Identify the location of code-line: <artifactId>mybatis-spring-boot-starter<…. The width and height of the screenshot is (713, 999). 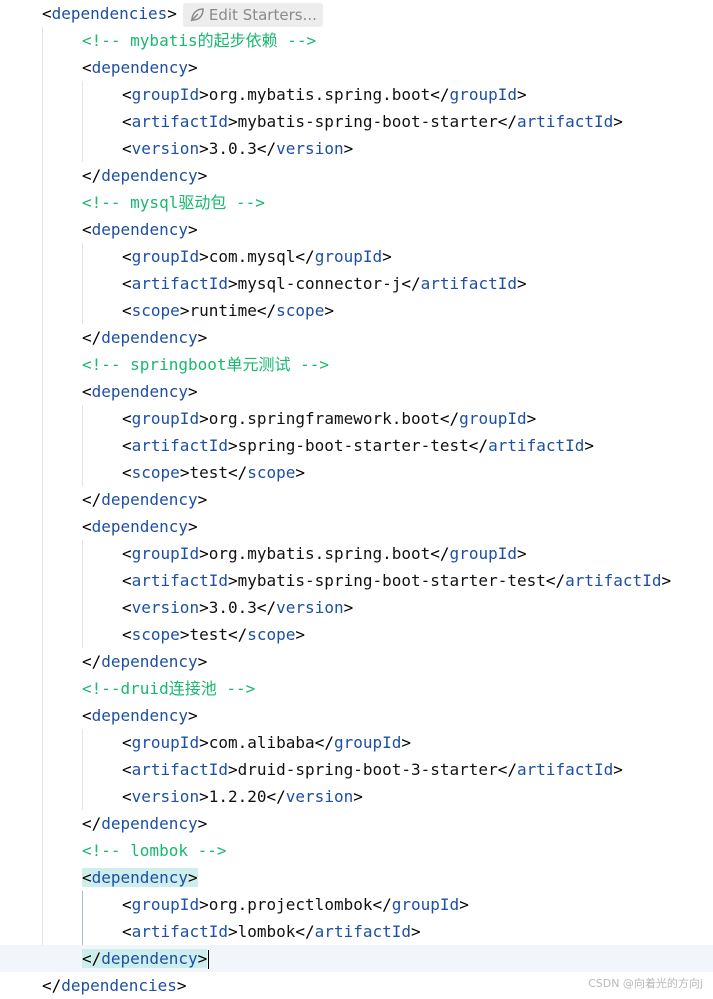
(356, 121).